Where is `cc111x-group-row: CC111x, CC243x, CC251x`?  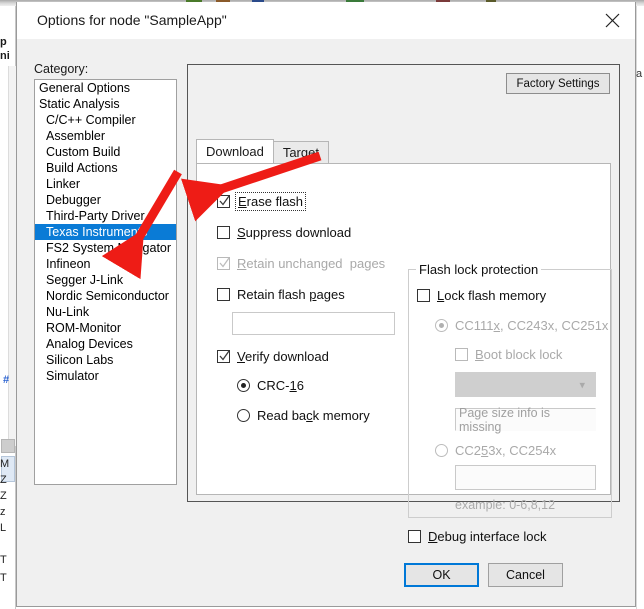 cc111x-group-row: CC111x, CC243x, CC251x is located at coordinates (521, 325).